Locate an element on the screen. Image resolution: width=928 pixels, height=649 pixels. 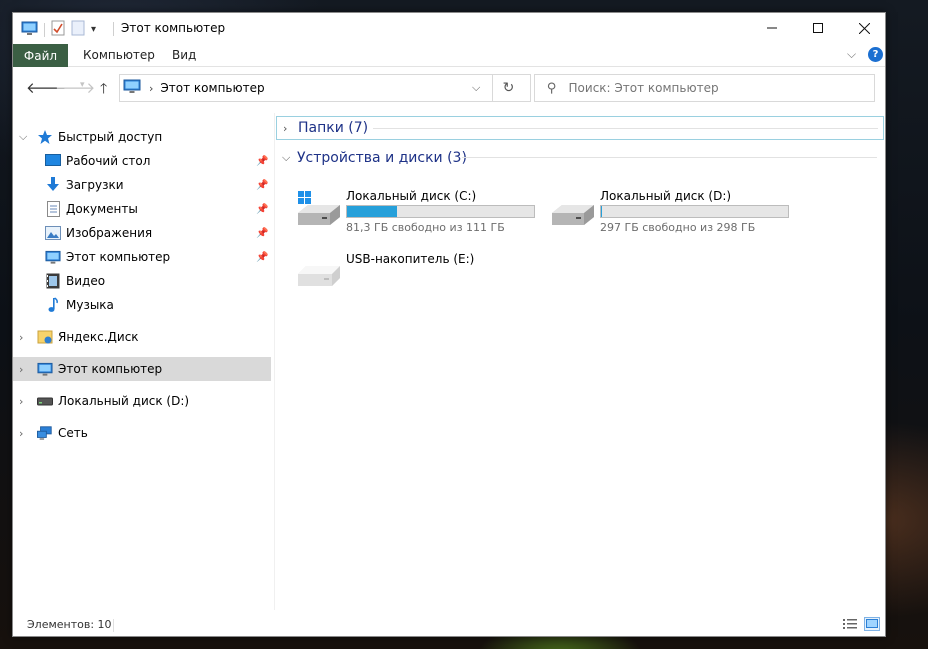
documents-icon is located at coordinates (53, 209).